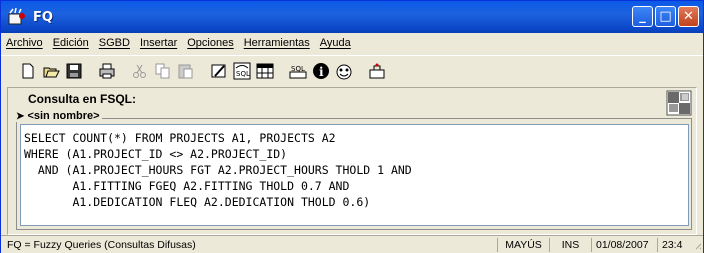  I want to click on status-time: 23:4, so click(672, 245).